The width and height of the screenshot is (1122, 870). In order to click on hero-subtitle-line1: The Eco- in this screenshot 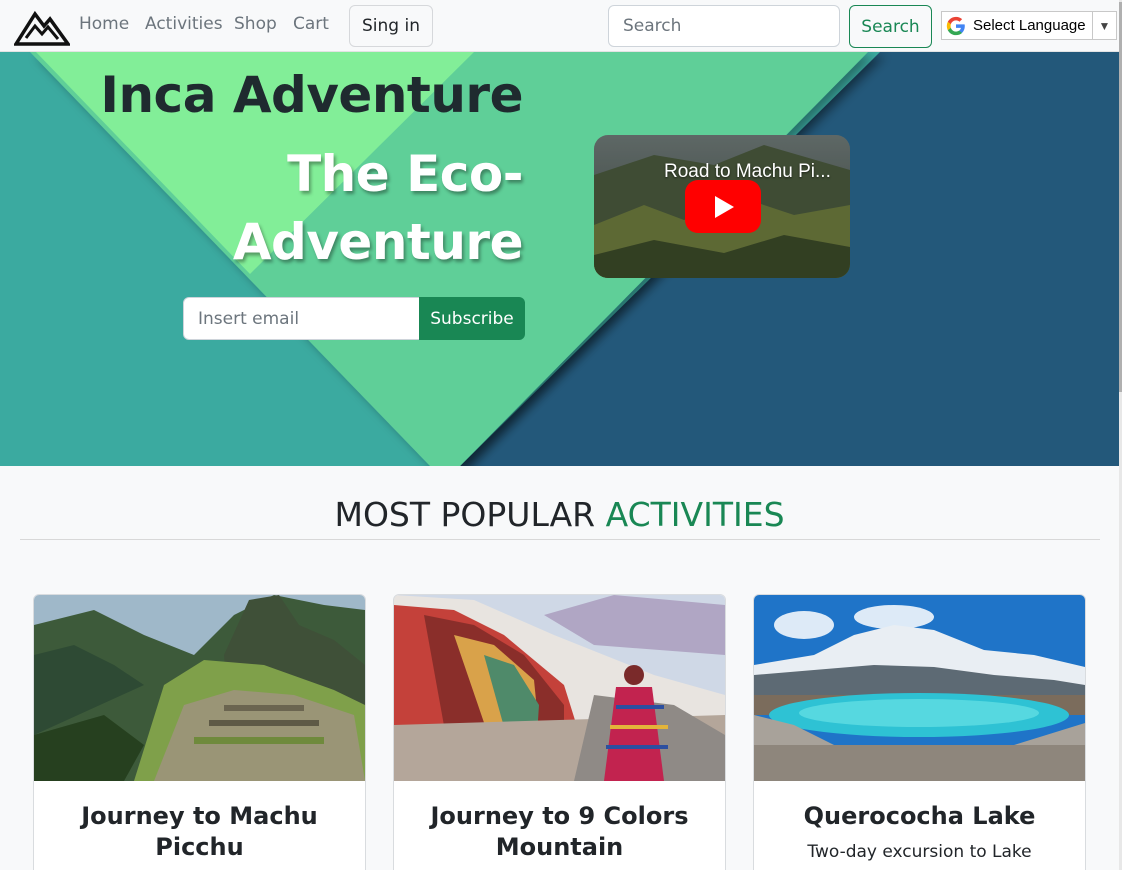, I will do `click(405, 174)`.